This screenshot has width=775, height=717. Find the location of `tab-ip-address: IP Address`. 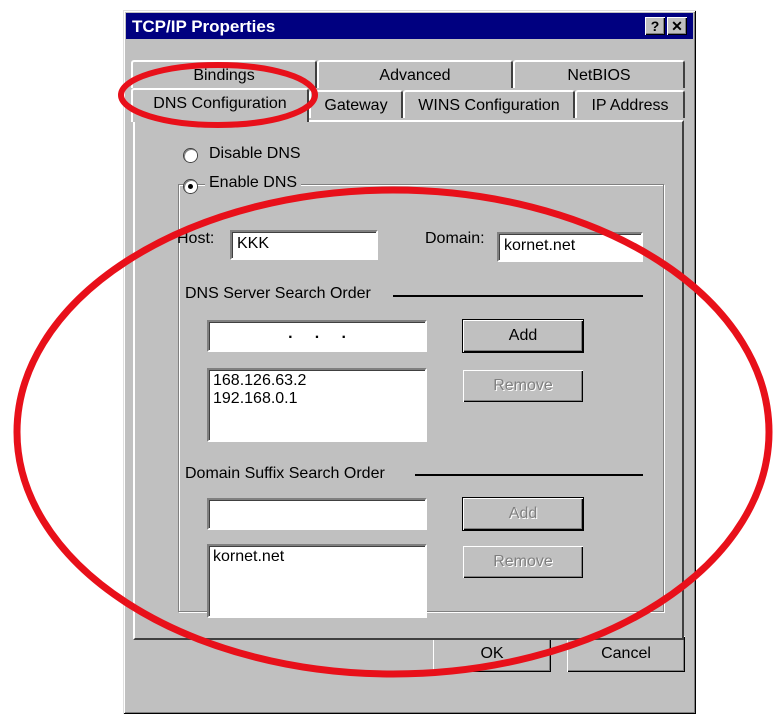

tab-ip-address: IP Address is located at coordinates (630, 104).